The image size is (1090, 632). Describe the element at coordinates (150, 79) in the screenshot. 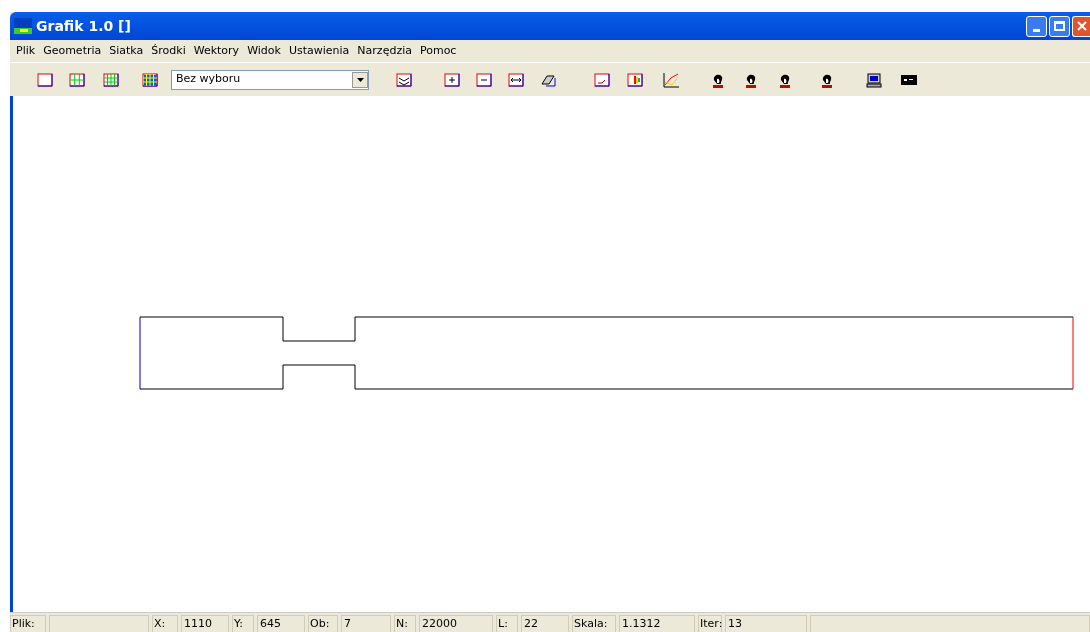

I see `filled-grid-icon` at that location.